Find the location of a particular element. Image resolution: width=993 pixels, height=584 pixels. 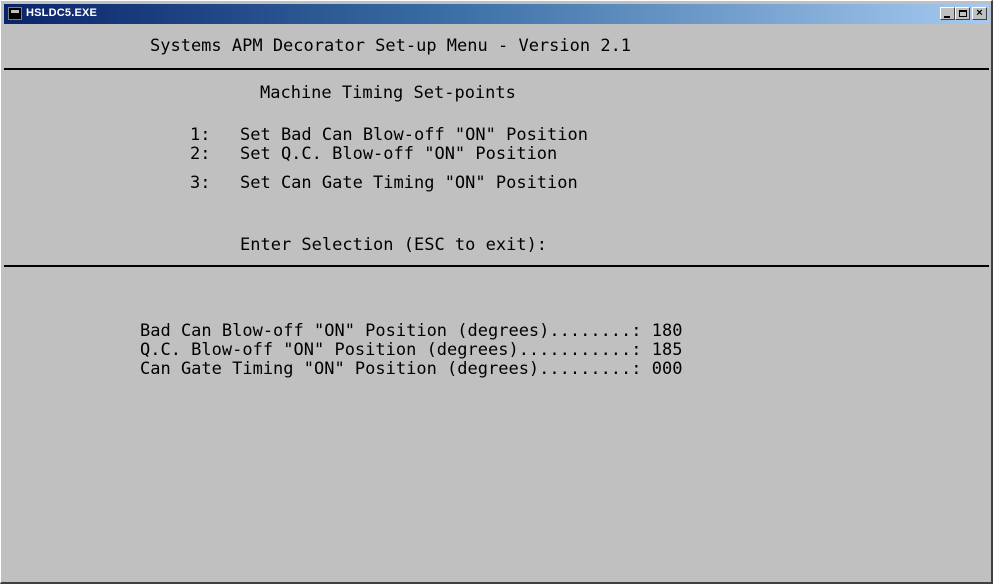

header-divider is located at coordinates (496, 69).